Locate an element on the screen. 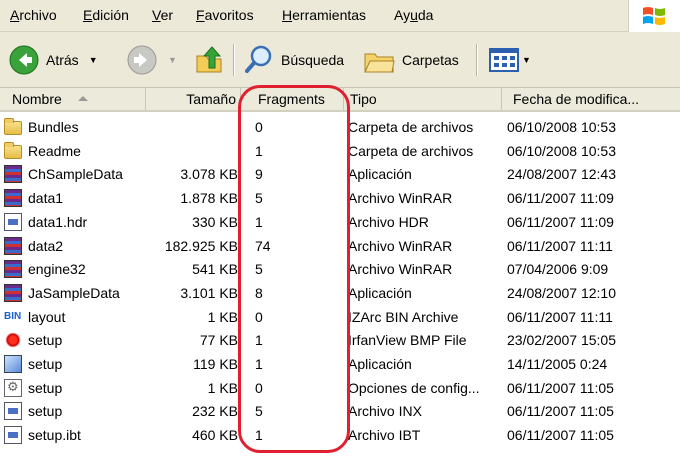  search-button: Búsqueda is located at coordinates (293, 60).